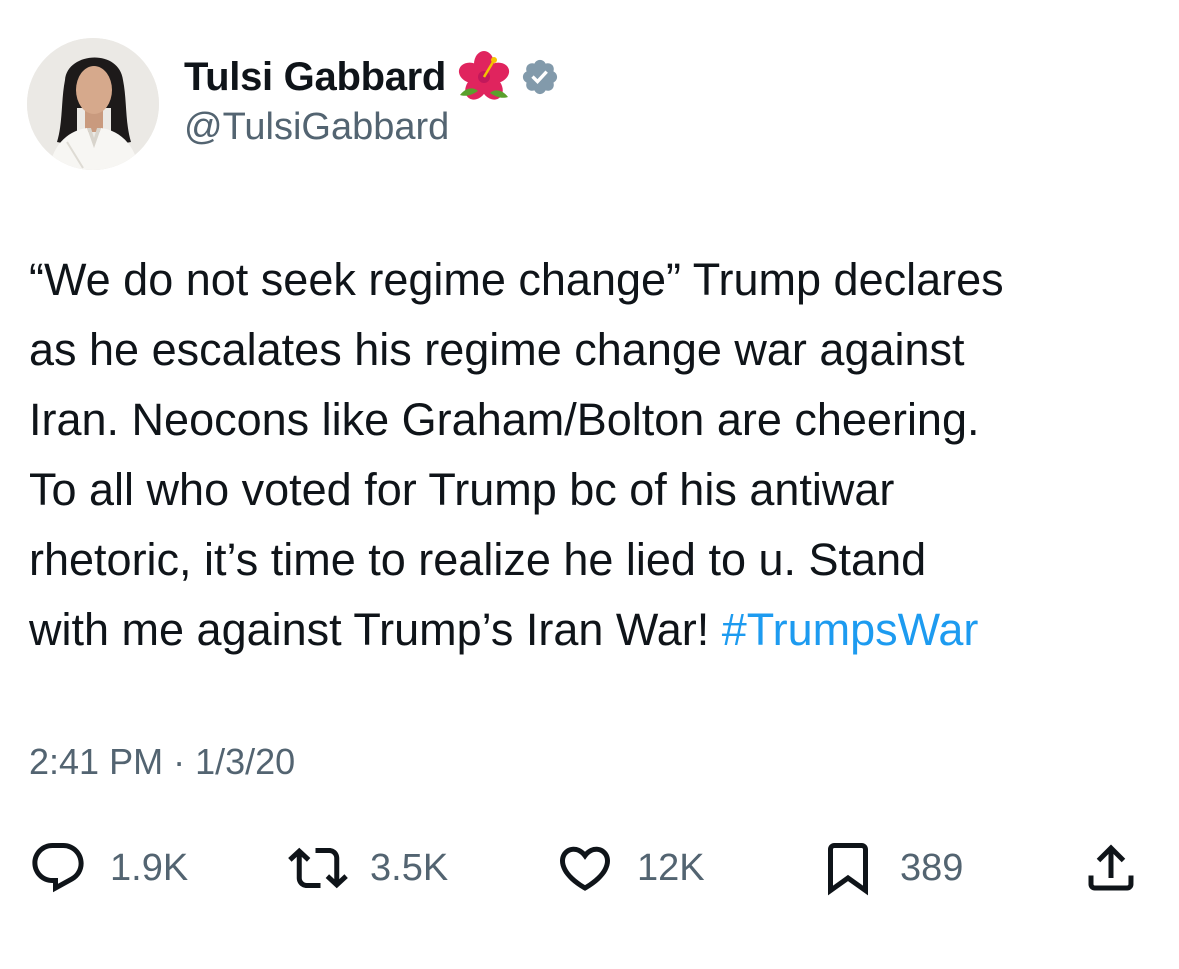 Image resolution: width=1179 pixels, height=969 pixels. Describe the element at coordinates (890, 868) in the screenshot. I see `bookmark-button: 389` at that location.